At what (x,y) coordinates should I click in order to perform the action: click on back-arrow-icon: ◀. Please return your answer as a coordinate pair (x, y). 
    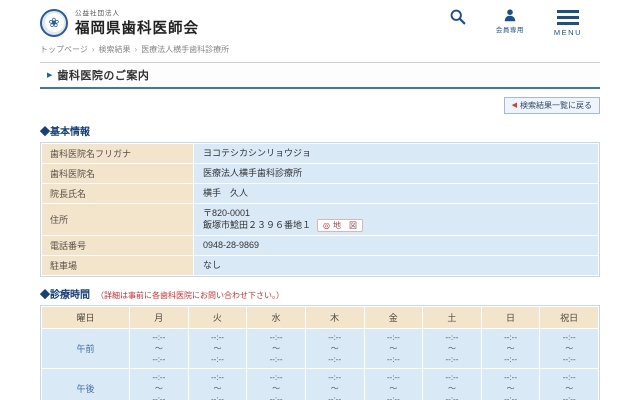
    Looking at the image, I should click on (514, 105).